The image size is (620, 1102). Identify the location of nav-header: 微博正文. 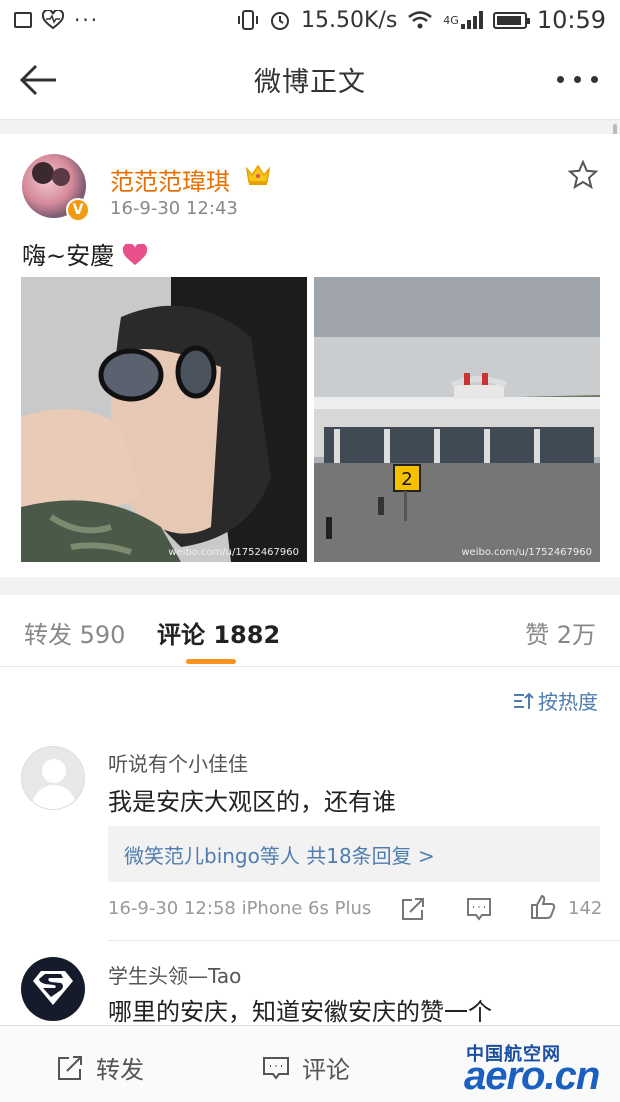
(310, 80).